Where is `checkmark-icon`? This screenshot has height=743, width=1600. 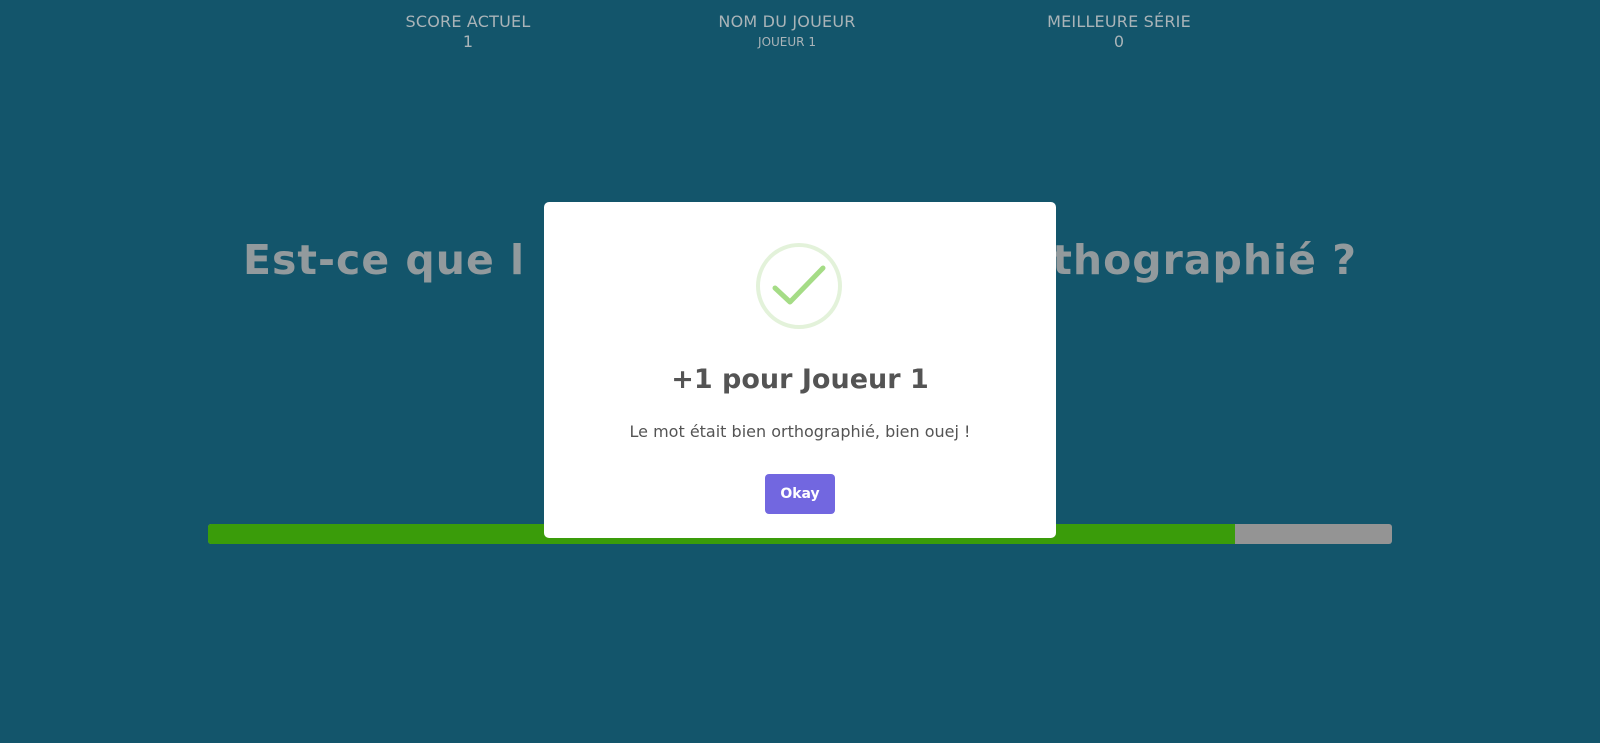
checkmark-icon is located at coordinates (799, 286).